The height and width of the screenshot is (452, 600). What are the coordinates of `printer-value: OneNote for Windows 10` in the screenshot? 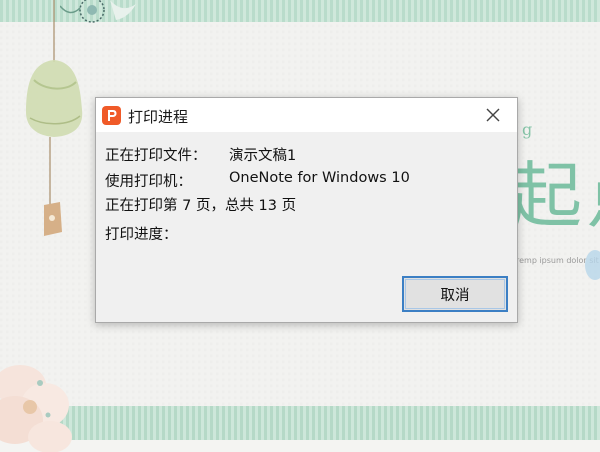 It's located at (319, 178).